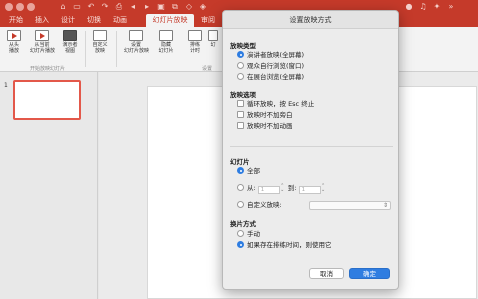 The width and height of the screenshot is (478, 299). I want to click on setup-slide-show-icon, so click(136, 35).